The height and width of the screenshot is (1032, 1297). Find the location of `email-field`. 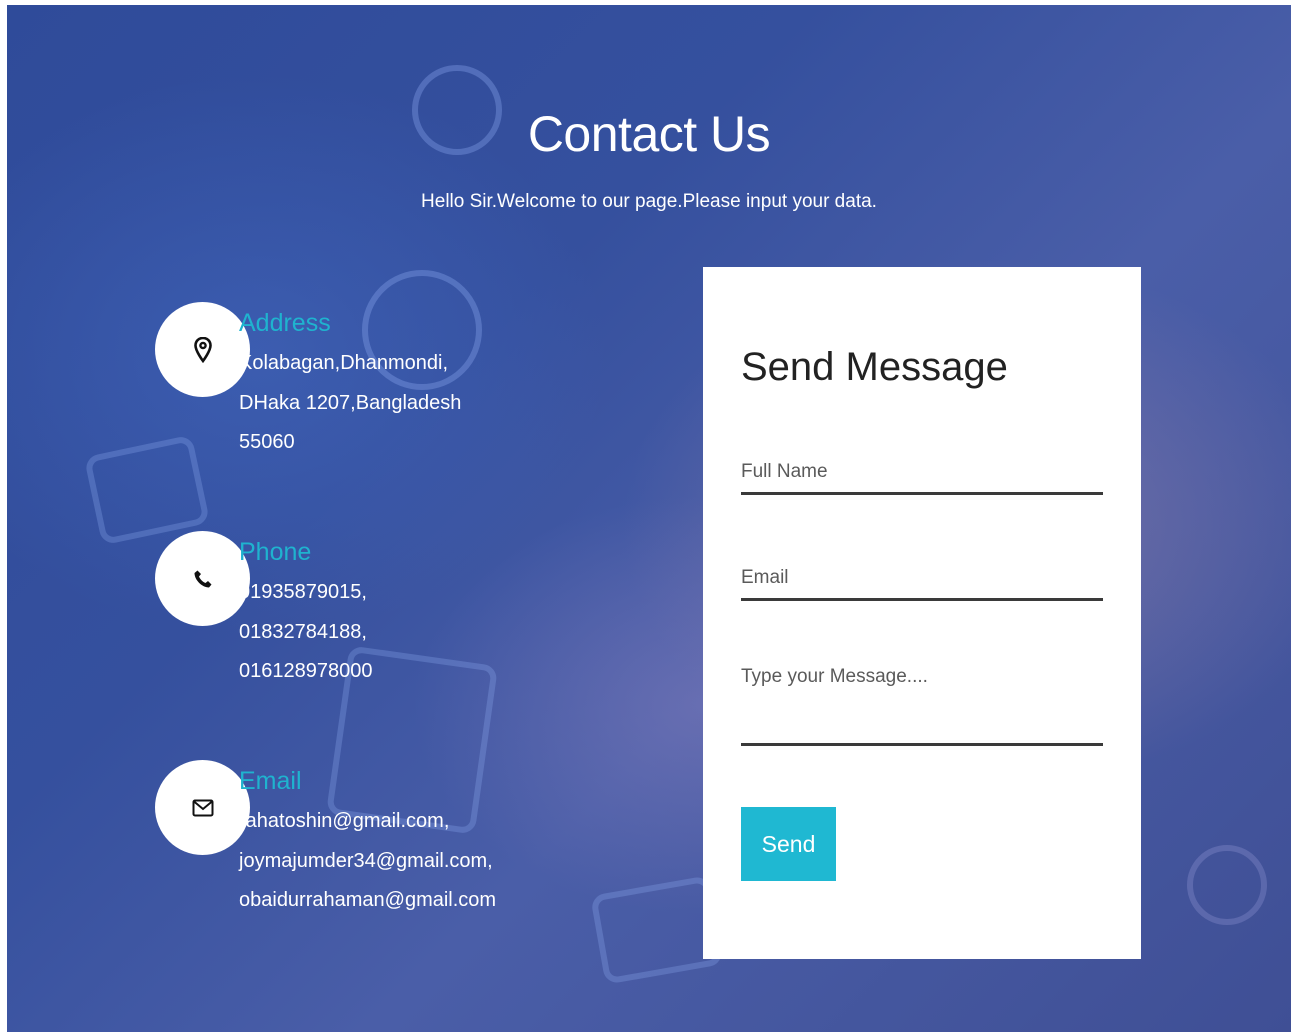

email-field is located at coordinates (922, 579).